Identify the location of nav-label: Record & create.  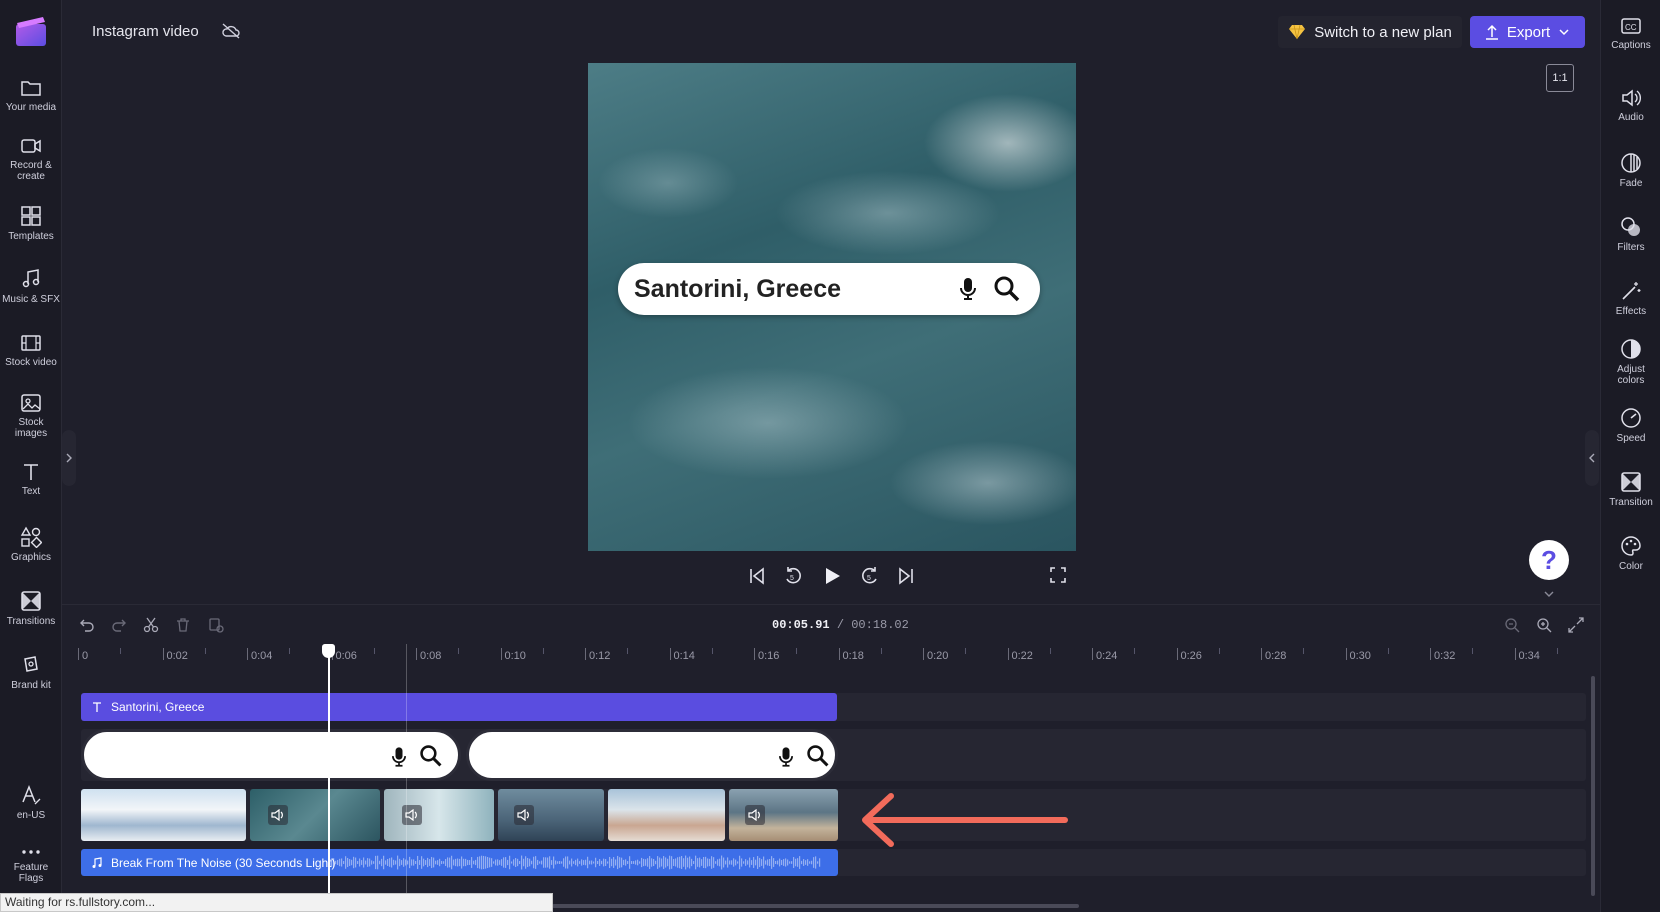
(31, 171).